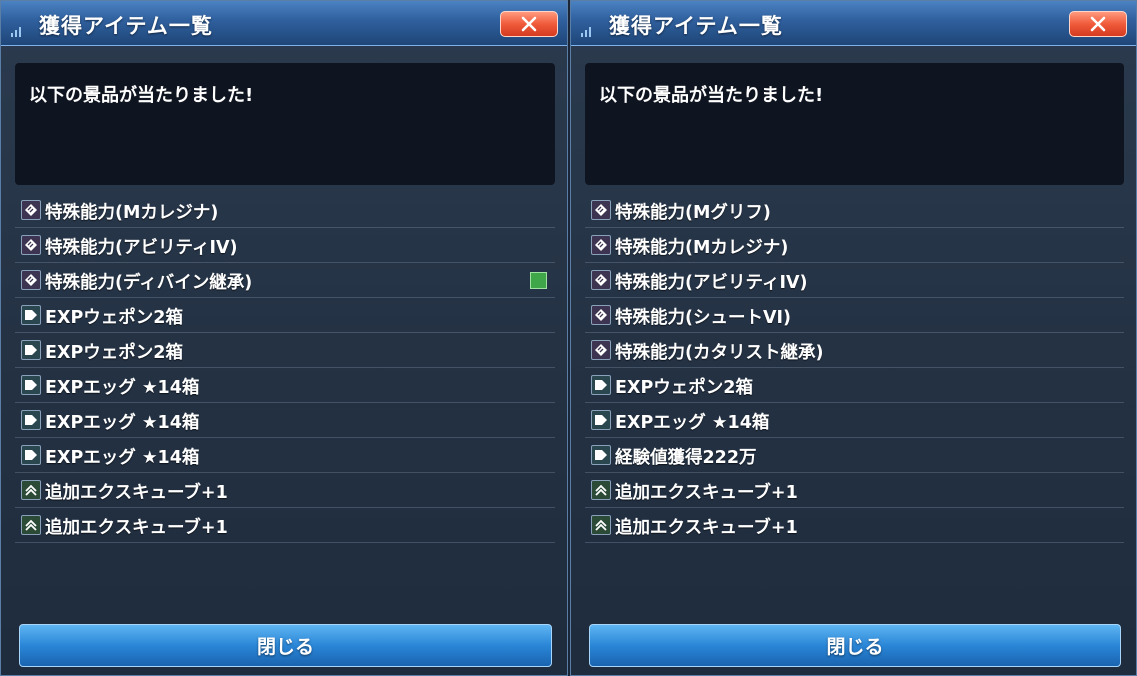  Describe the element at coordinates (693, 213) in the screenshot. I see `item-label: 特殊能力(Mグリフ)` at that location.